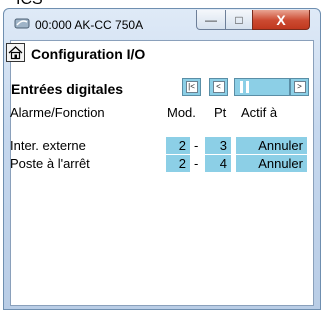 Image resolution: width=325 pixels, height=312 pixels. What do you see at coordinates (218, 163) in the screenshot?
I see `point-cell: 4` at bounding box center [218, 163].